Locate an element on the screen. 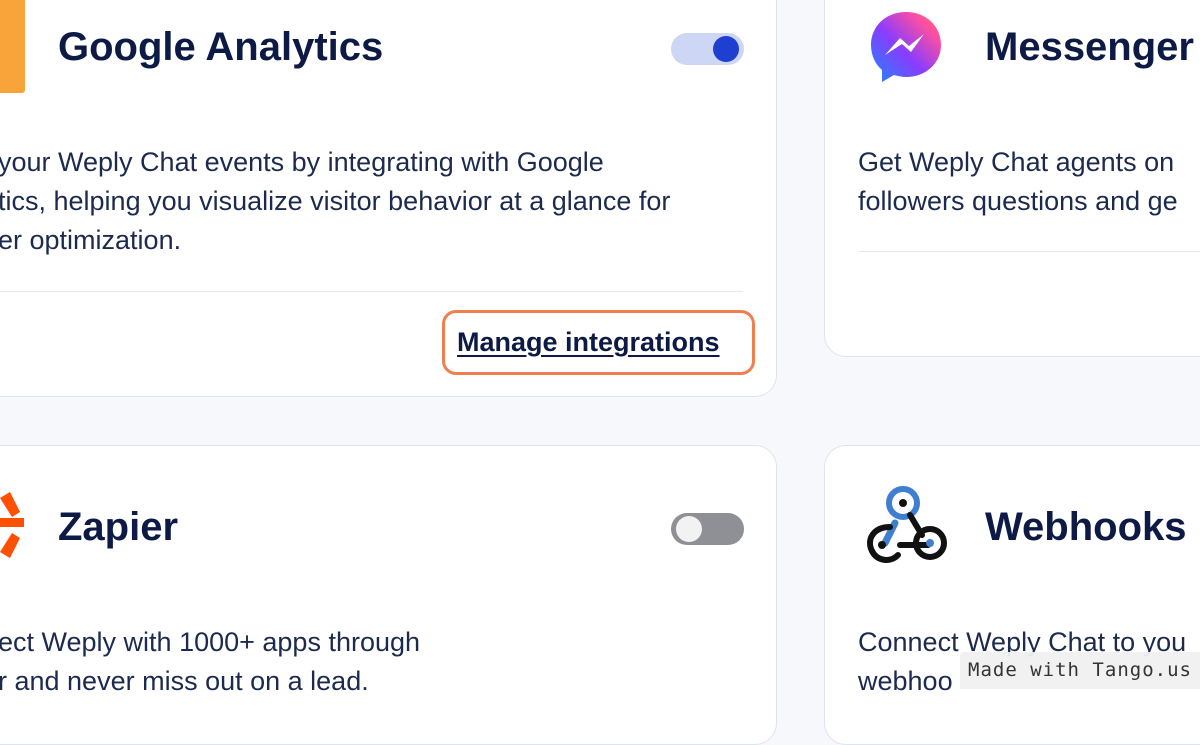 The width and height of the screenshot is (1200, 745). zapier-title: Zapier is located at coordinates (118, 527).